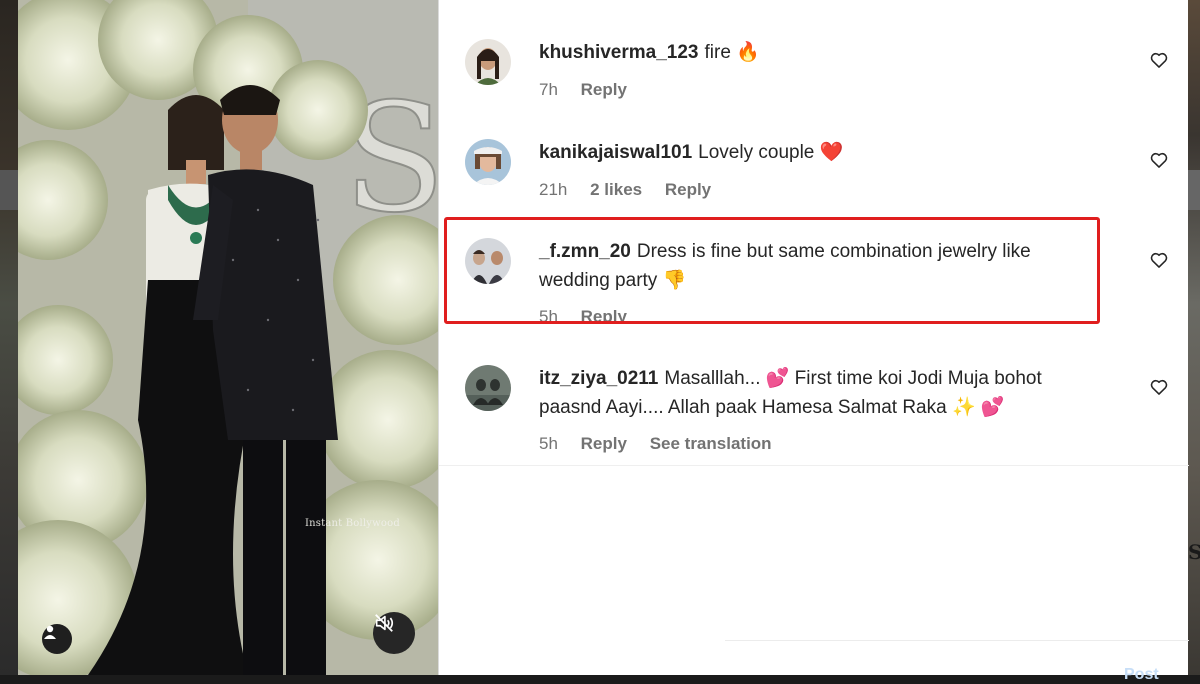  Describe the element at coordinates (548, 89) in the screenshot. I see `comment-timestamp: 7h` at that location.